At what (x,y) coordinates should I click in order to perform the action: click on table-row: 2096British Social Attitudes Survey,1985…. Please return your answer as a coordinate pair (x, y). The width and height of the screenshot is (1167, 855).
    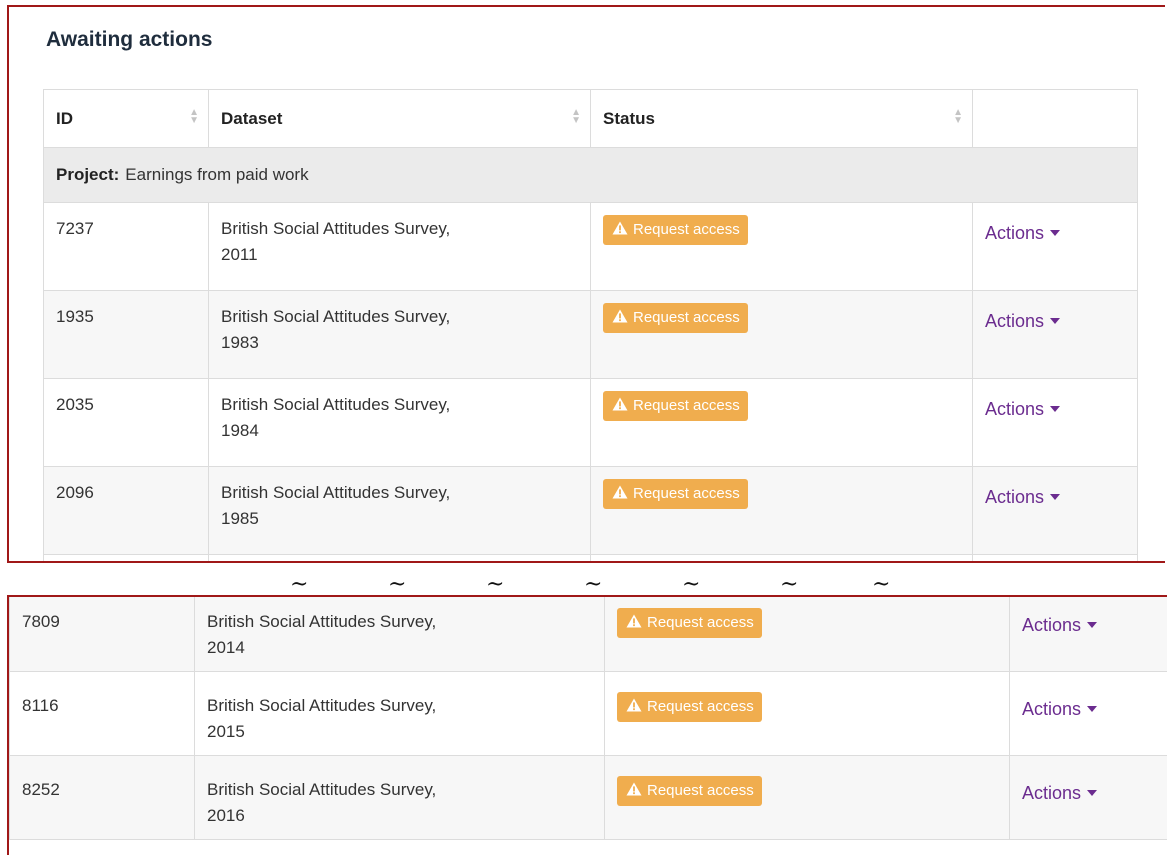
    Looking at the image, I should click on (591, 511).